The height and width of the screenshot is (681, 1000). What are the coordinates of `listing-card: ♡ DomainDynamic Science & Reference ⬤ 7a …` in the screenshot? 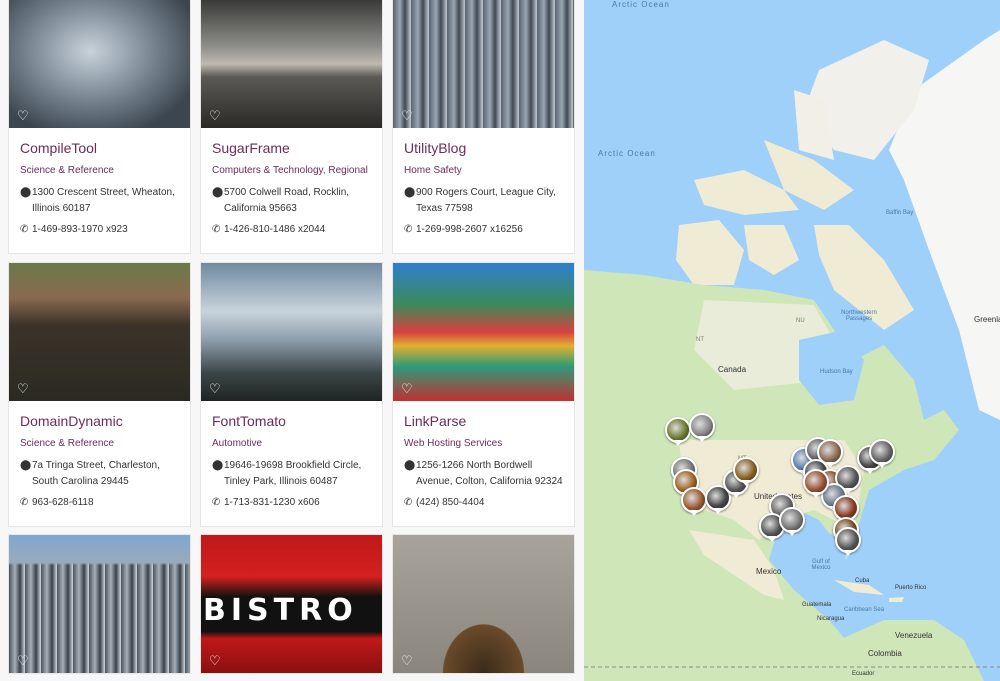 It's located at (99, 394).